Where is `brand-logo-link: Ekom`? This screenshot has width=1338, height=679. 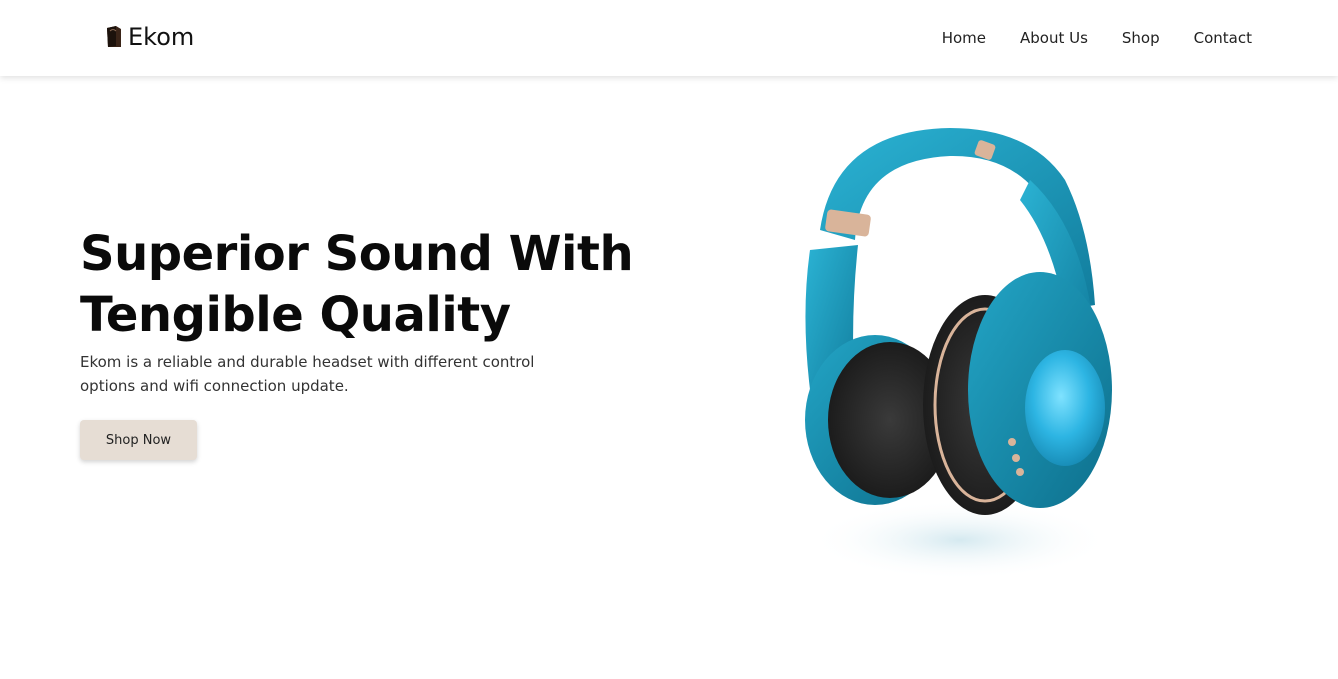 brand-logo-link: Ekom is located at coordinates (149, 37).